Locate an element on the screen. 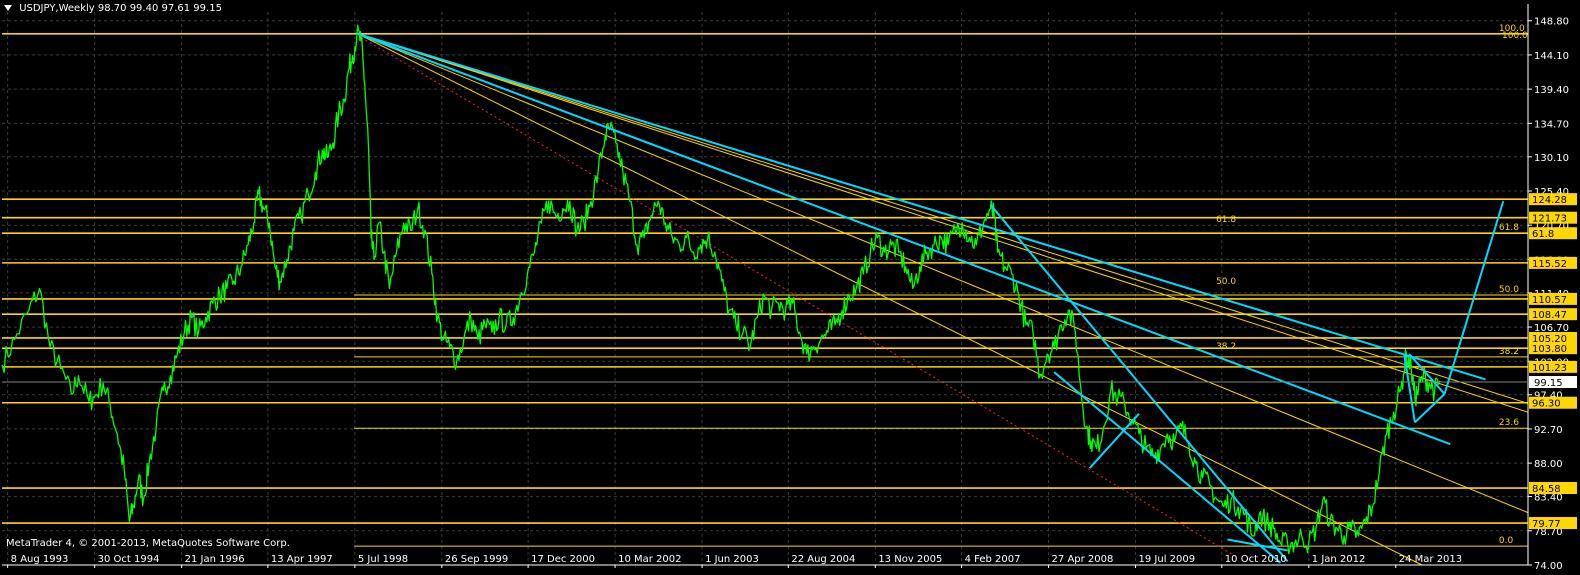  level-price-label: 101.23 is located at coordinates (1549, 368).